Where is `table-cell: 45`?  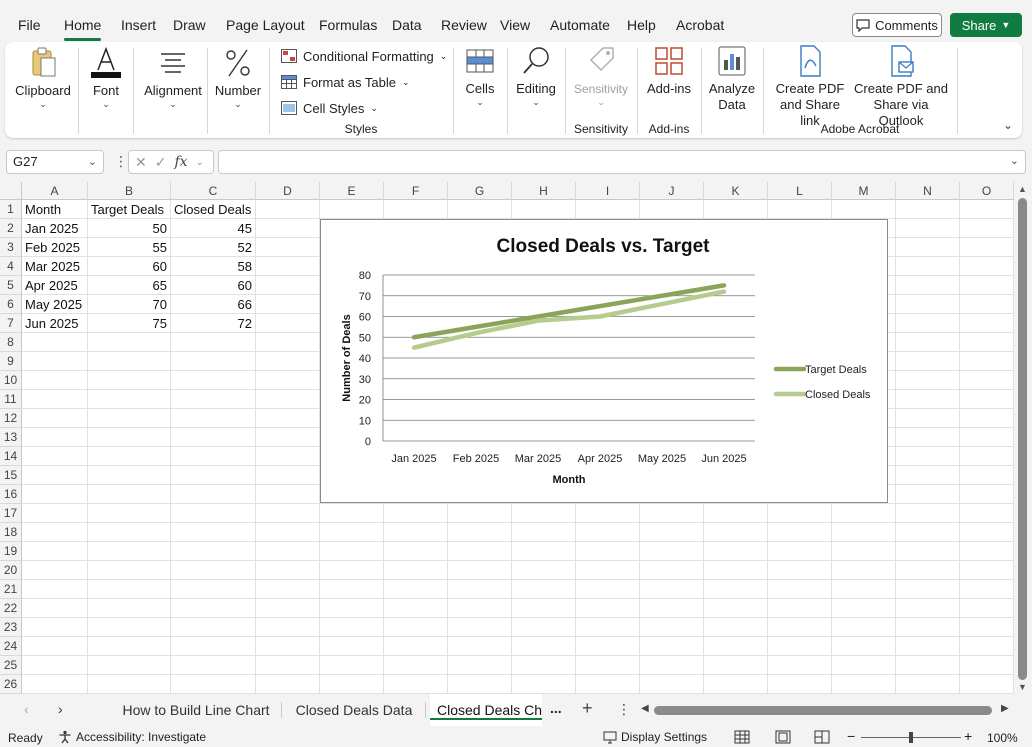 table-cell: 45 is located at coordinates (213, 228).